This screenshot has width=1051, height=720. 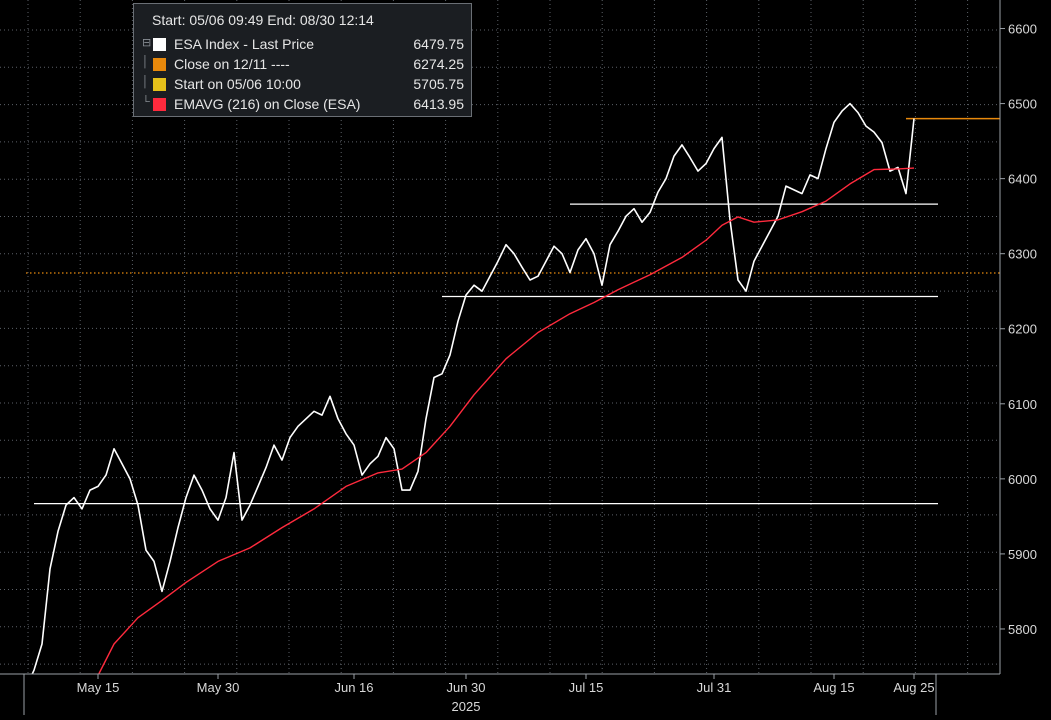 I want to click on y-tick-label: 6000, so click(x=1022, y=479).